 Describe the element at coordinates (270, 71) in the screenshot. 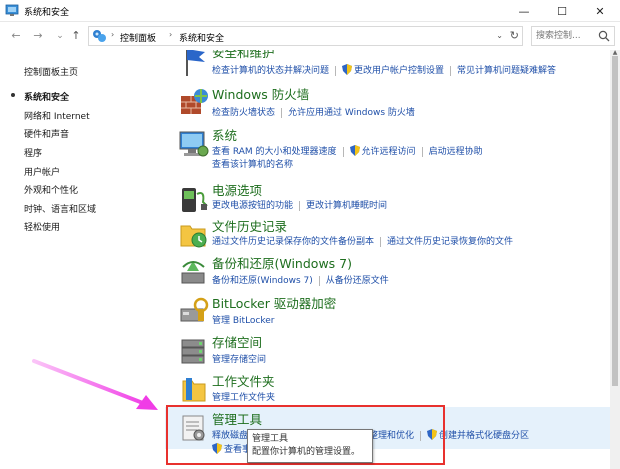

I see `task-link: 检查计算机的状态并解决问题` at that location.